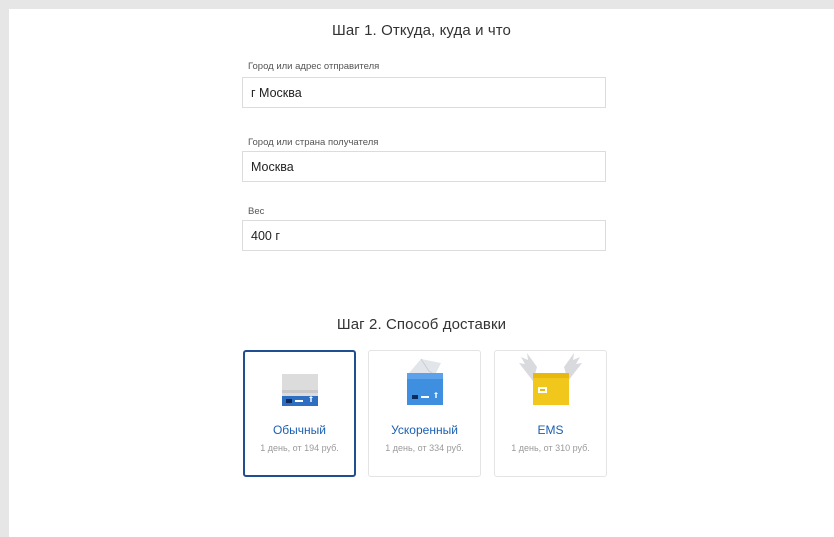 Image resolution: width=834 pixels, height=537 pixels. I want to click on recipient-input, so click(424, 166).